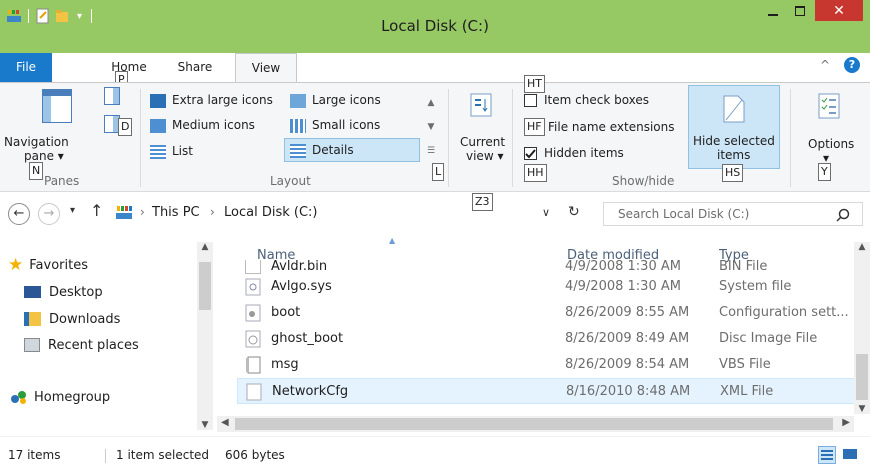 Image resolution: width=870 pixels, height=470 pixels. What do you see at coordinates (627, 312) in the screenshot?
I see `file-date: 8/26/2009 8:55 AM` at bounding box center [627, 312].